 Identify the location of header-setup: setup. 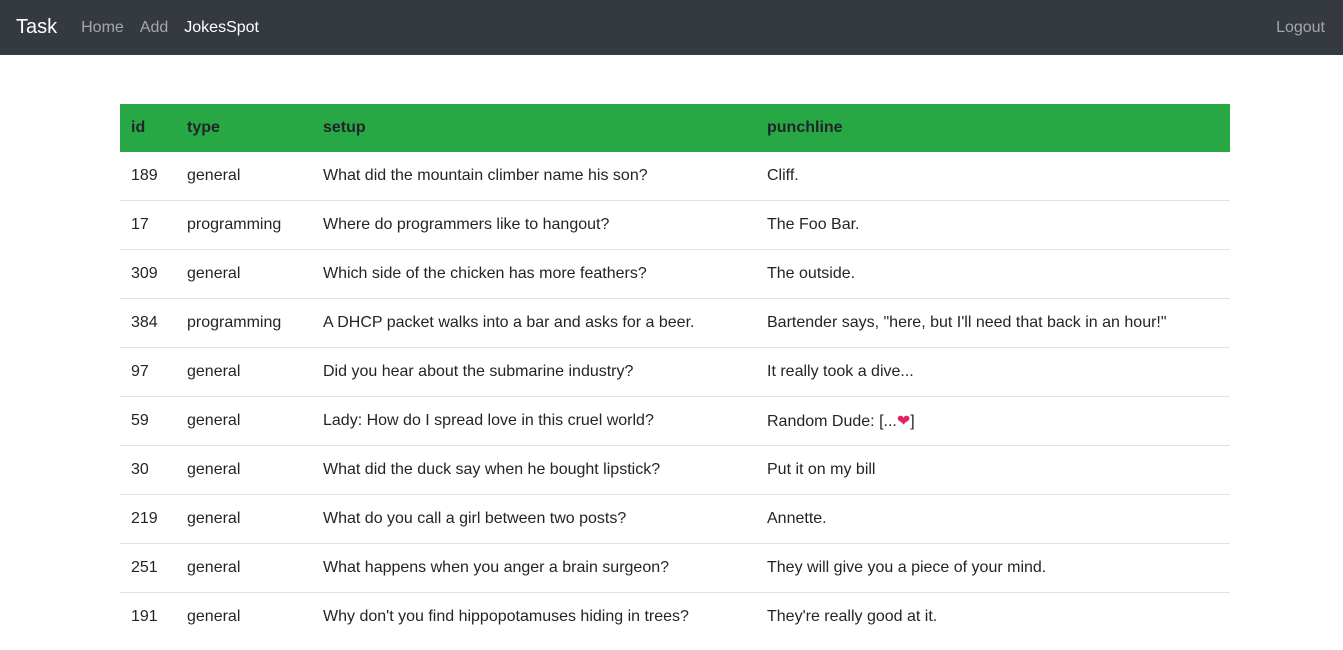
(344, 127).